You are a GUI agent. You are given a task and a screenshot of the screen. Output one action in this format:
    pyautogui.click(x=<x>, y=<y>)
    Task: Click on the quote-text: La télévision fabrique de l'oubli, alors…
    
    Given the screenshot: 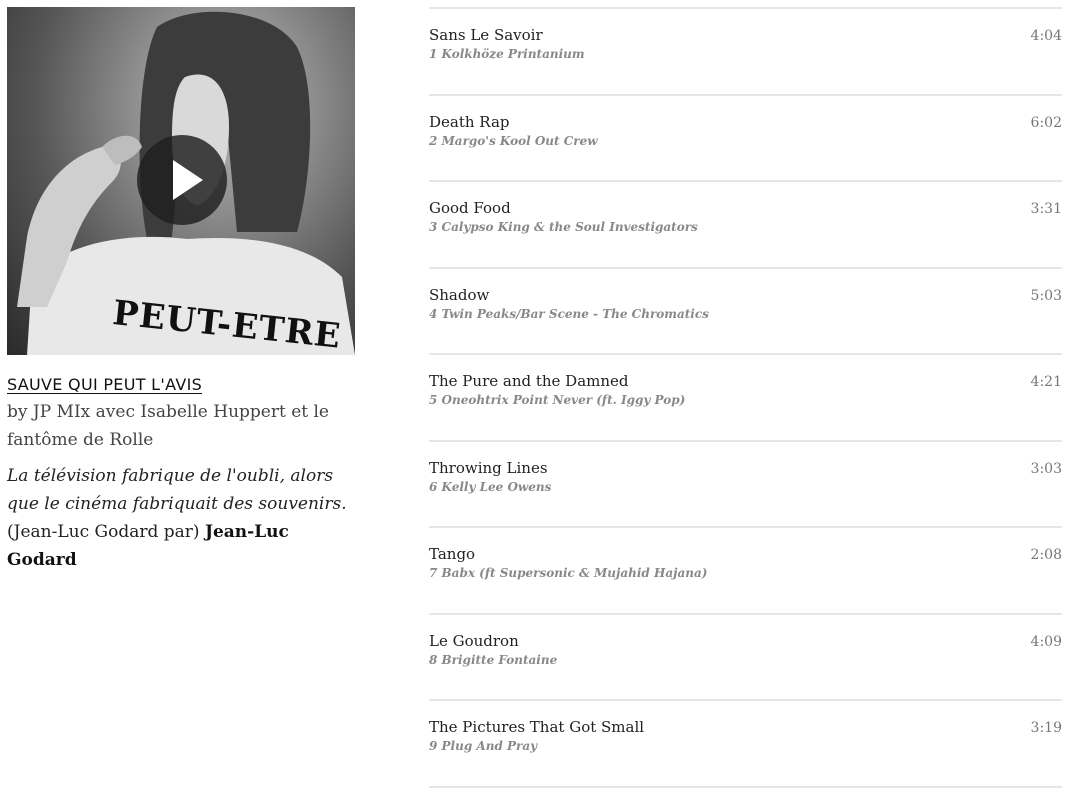 What is the action you would take?
    pyautogui.click(x=177, y=490)
    